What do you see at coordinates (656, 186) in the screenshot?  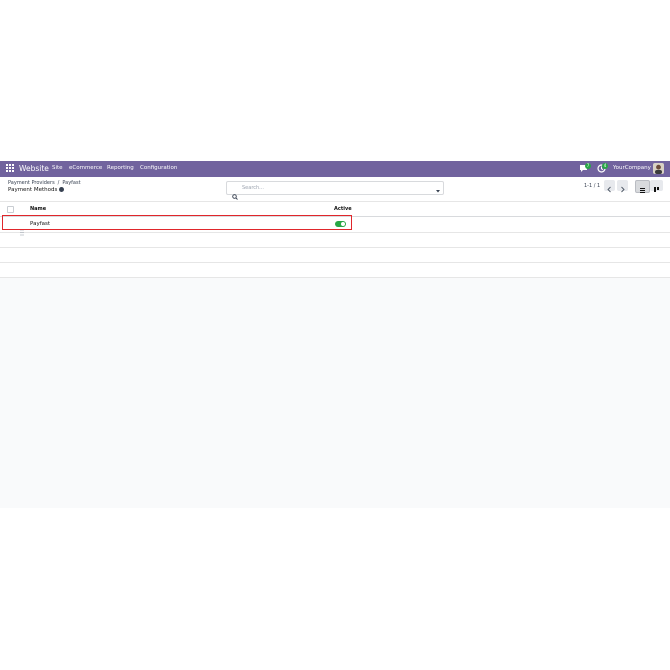 I see `kanban-view-button` at bounding box center [656, 186].